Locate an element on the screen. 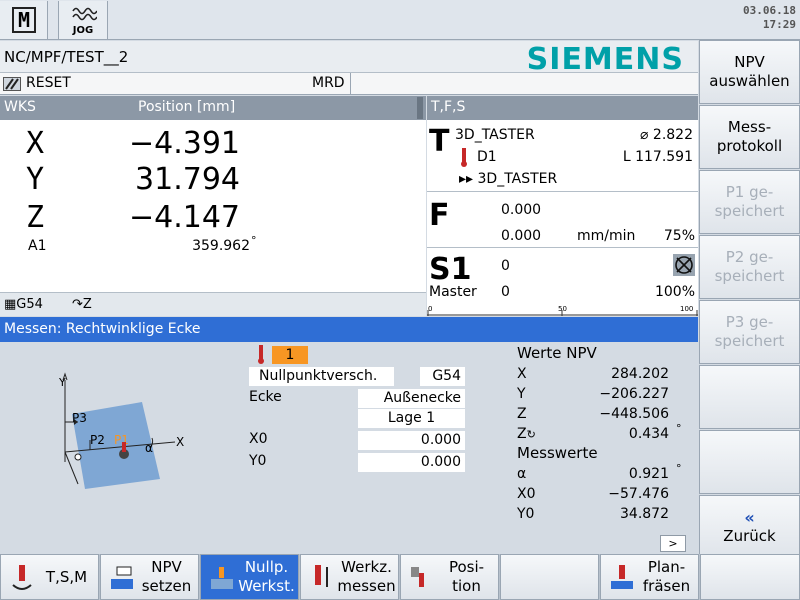  diagram-p3-label: P3 is located at coordinates (79, 418).